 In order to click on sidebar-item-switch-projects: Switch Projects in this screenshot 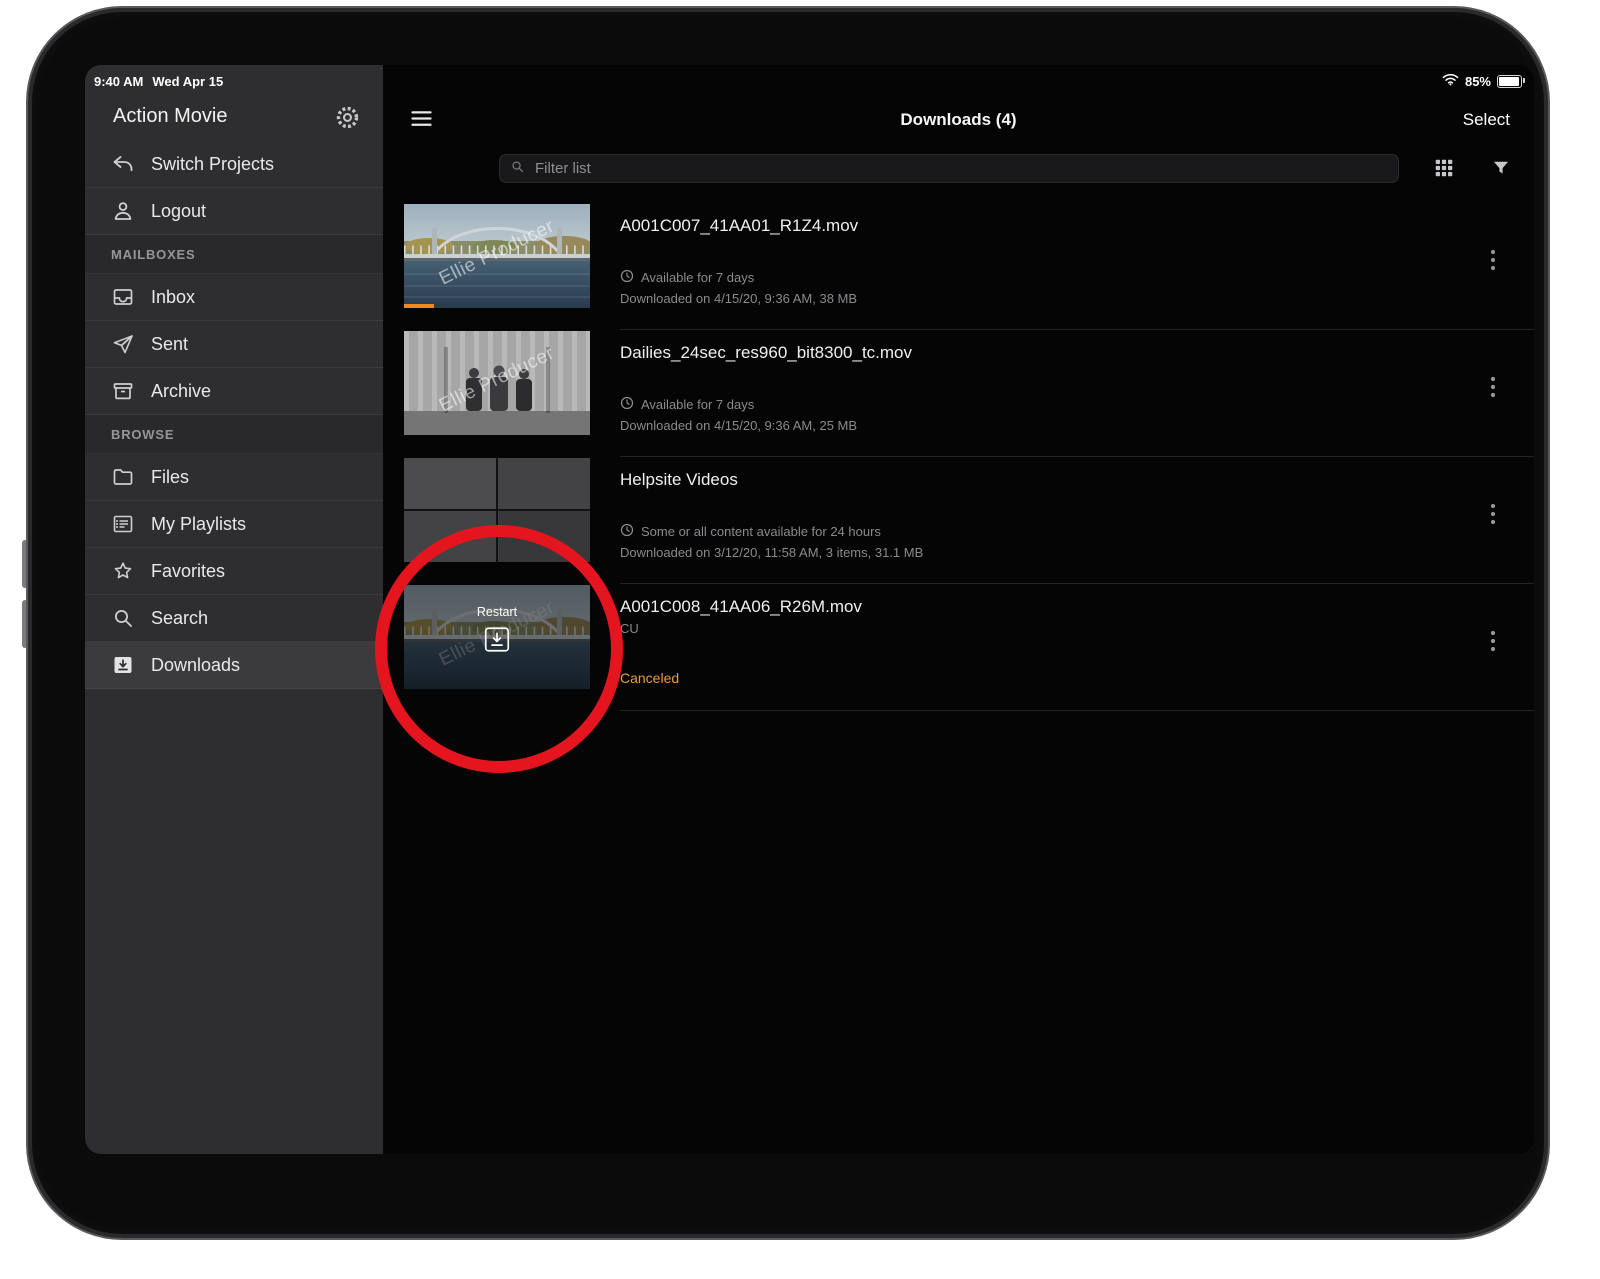, I will do `click(234, 164)`.